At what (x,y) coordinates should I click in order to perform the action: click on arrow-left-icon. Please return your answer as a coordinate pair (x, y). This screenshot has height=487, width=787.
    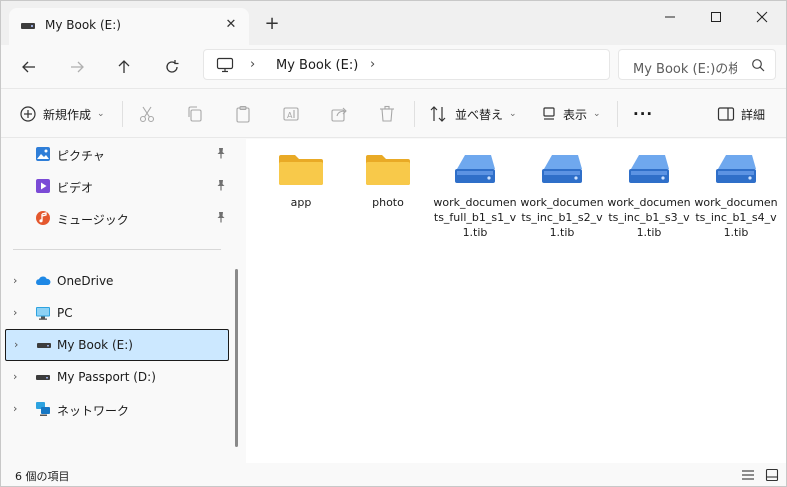
    Looking at the image, I should click on (28, 67).